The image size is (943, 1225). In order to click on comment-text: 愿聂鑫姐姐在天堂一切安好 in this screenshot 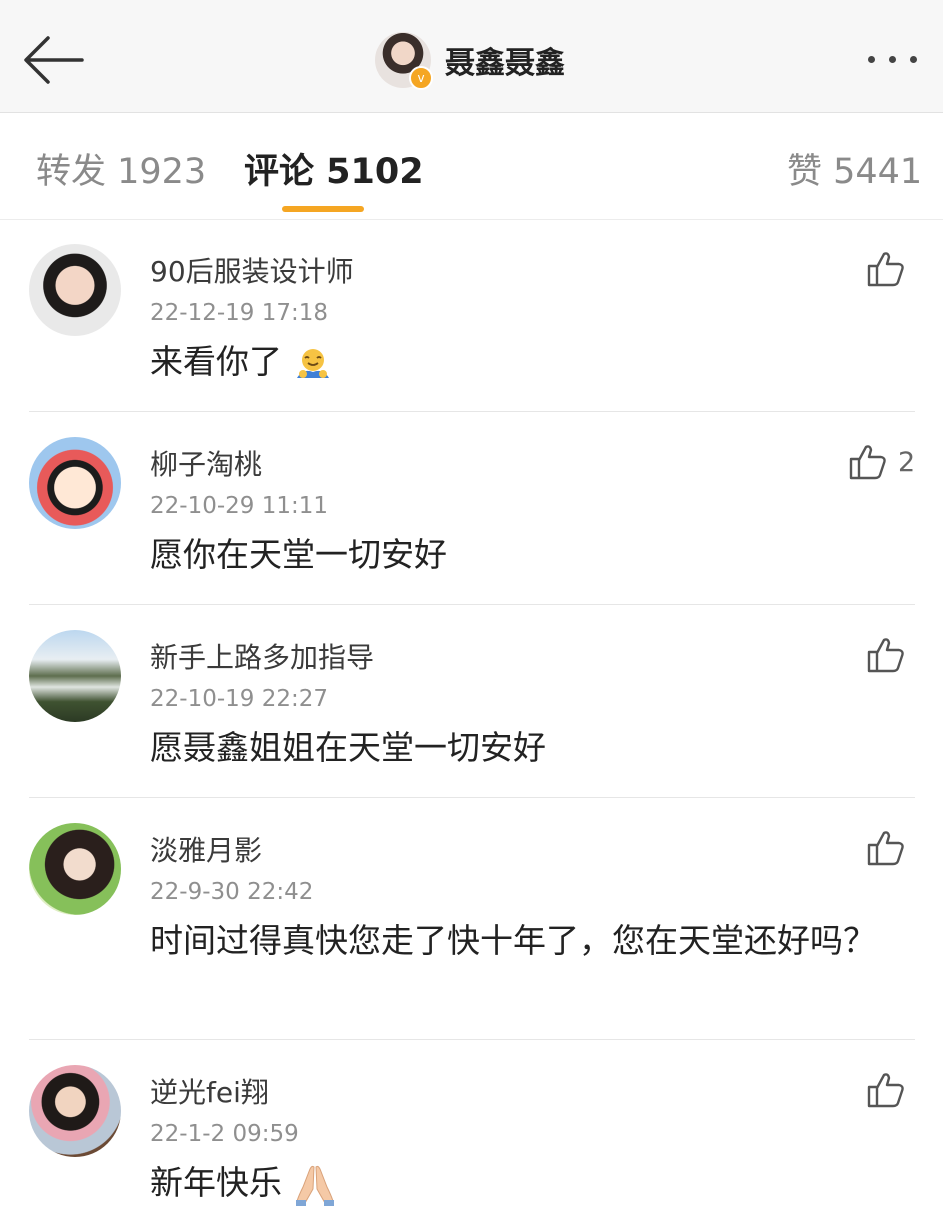, I will do `click(348, 747)`.